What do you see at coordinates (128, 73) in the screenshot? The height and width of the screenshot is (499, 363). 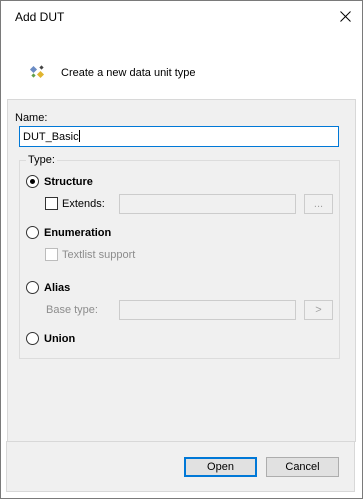 I see `header-text: Create a new data unit type` at bounding box center [128, 73].